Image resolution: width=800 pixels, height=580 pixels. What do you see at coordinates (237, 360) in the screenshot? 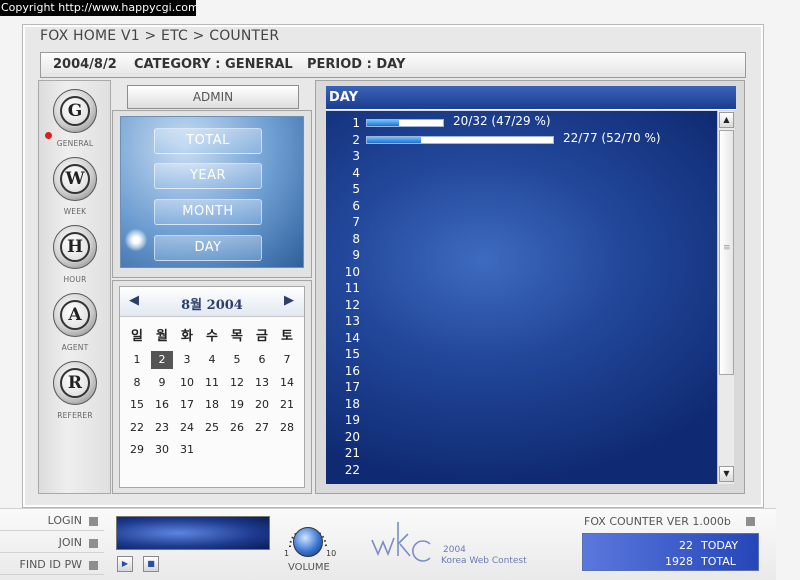
I see `calendar-day: 5` at bounding box center [237, 360].